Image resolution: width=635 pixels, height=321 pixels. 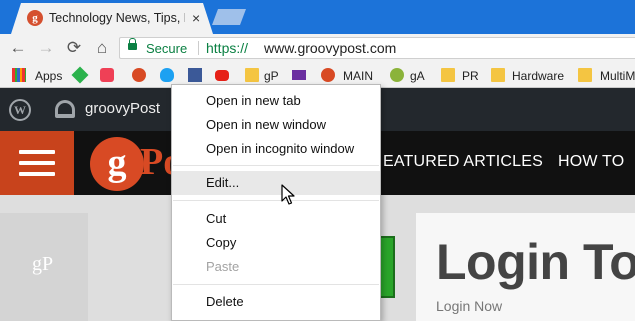 What do you see at coordinates (107, 75) in the screenshot?
I see `pocket-icon` at bounding box center [107, 75].